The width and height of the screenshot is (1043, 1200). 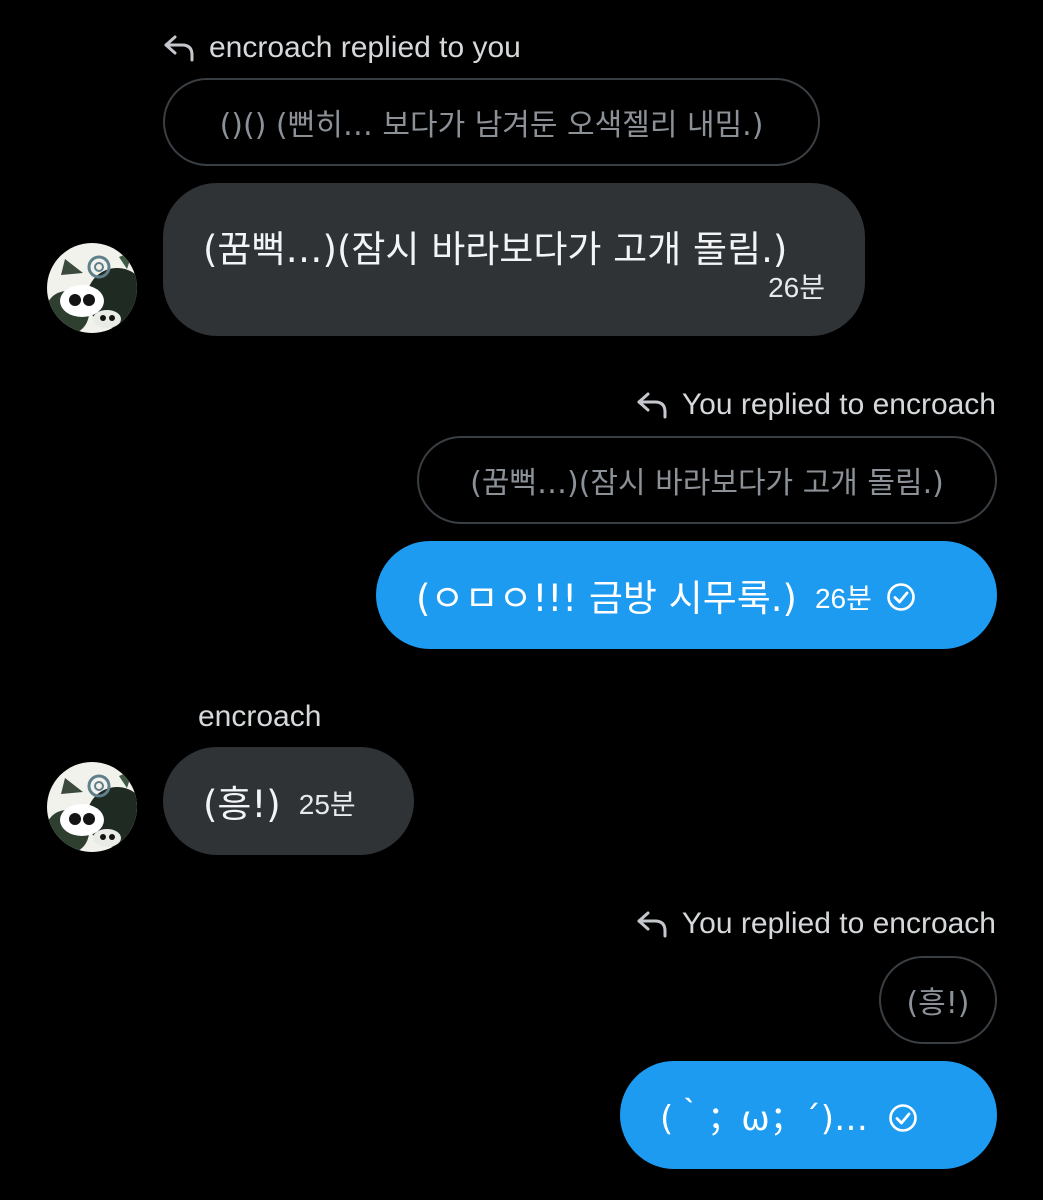 I want to click on message-bubble: (꿈뻑…)(잠시 바라보다가 고개 돌림.) 26분, so click(x=514, y=259).